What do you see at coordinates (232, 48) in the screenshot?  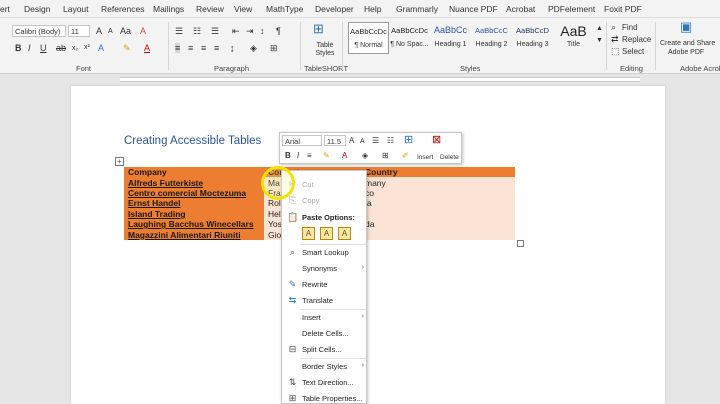 I see `line-spacing-icon: ↨` at bounding box center [232, 48].